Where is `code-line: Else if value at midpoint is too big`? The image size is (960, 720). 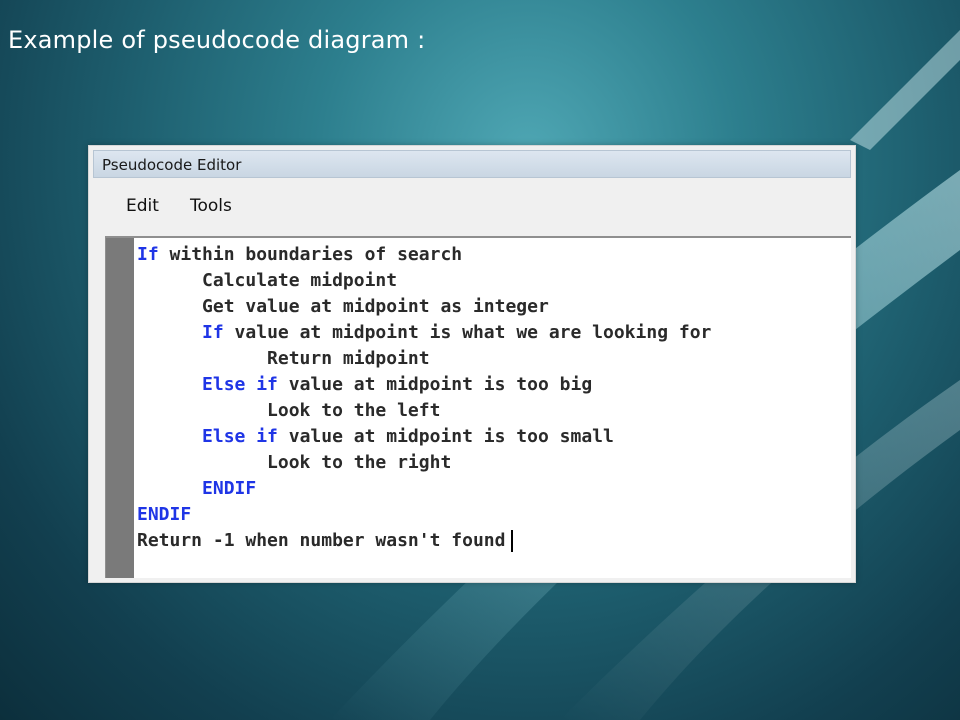
code-line: Else if value at midpoint is too big is located at coordinates (397, 384).